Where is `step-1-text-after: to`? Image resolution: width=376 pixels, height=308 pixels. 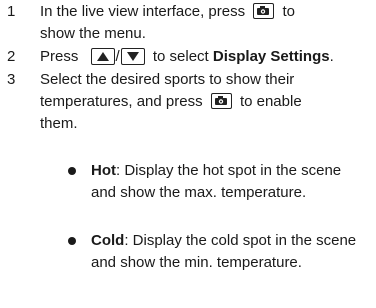 step-1-text-after: to is located at coordinates (288, 11).